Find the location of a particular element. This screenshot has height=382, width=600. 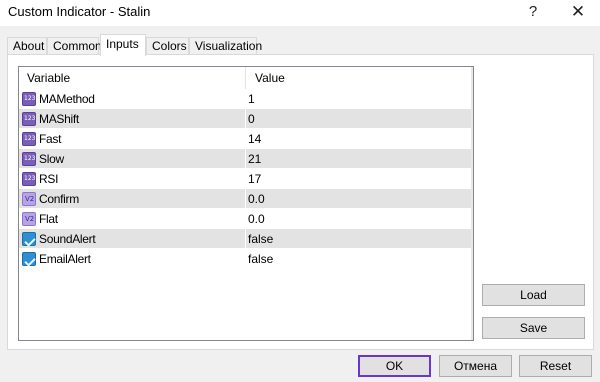

variable-cell: Flat is located at coordinates (132, 219).